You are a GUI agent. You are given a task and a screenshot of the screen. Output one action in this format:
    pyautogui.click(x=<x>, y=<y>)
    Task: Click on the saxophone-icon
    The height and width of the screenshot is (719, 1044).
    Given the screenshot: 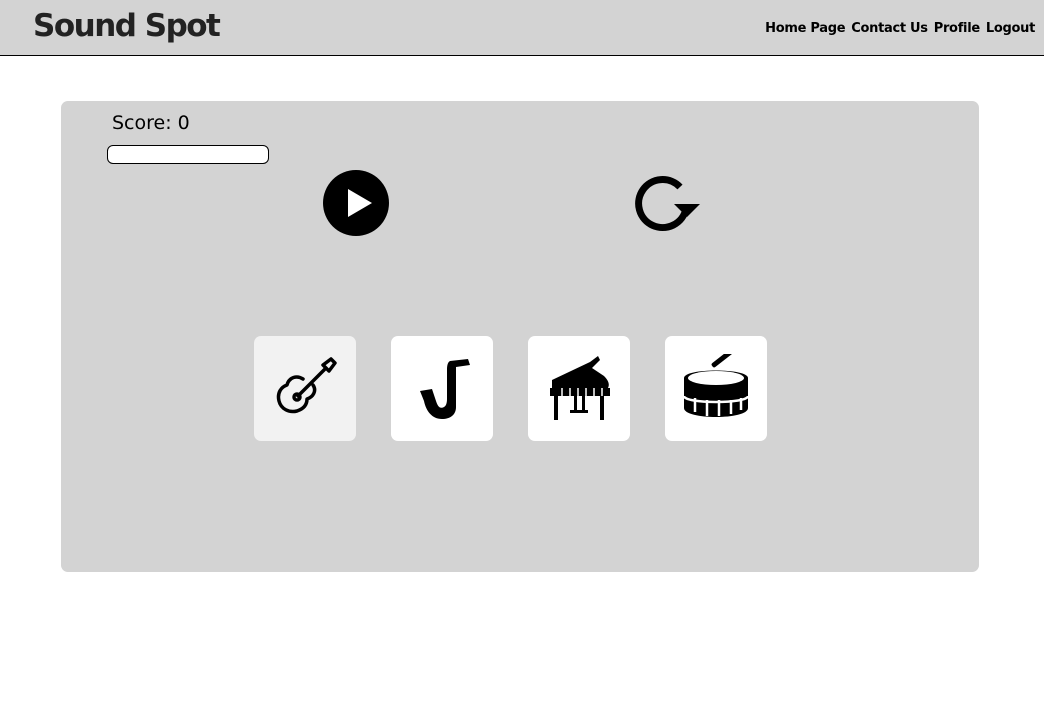 What is the action you would take?
    pyautogui.click(x=445, y=388)
    